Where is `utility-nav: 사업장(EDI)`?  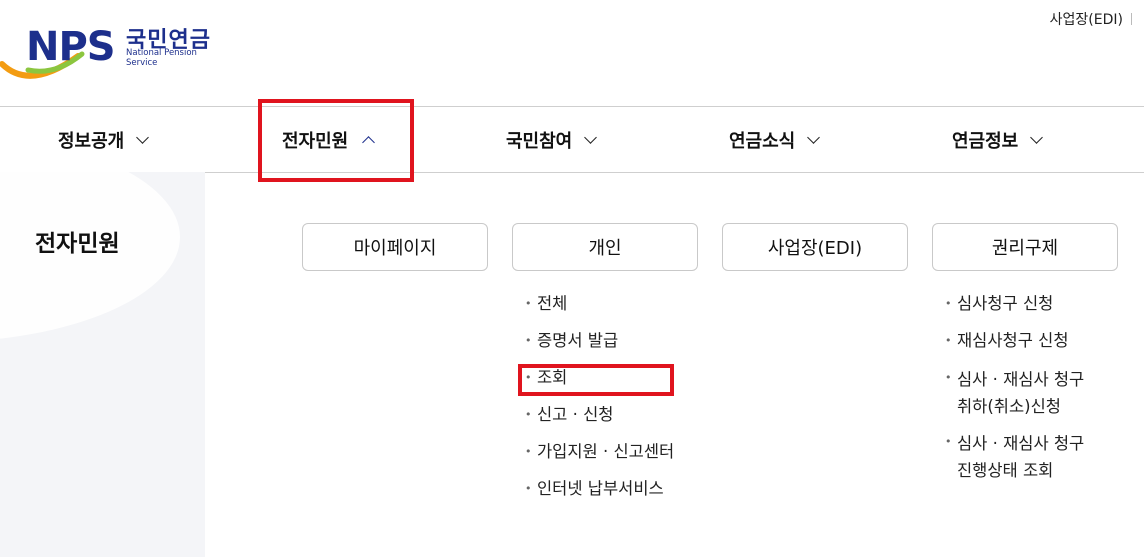
utility-nav: 사업장(EDI) is located at coordinates (1091, 19).